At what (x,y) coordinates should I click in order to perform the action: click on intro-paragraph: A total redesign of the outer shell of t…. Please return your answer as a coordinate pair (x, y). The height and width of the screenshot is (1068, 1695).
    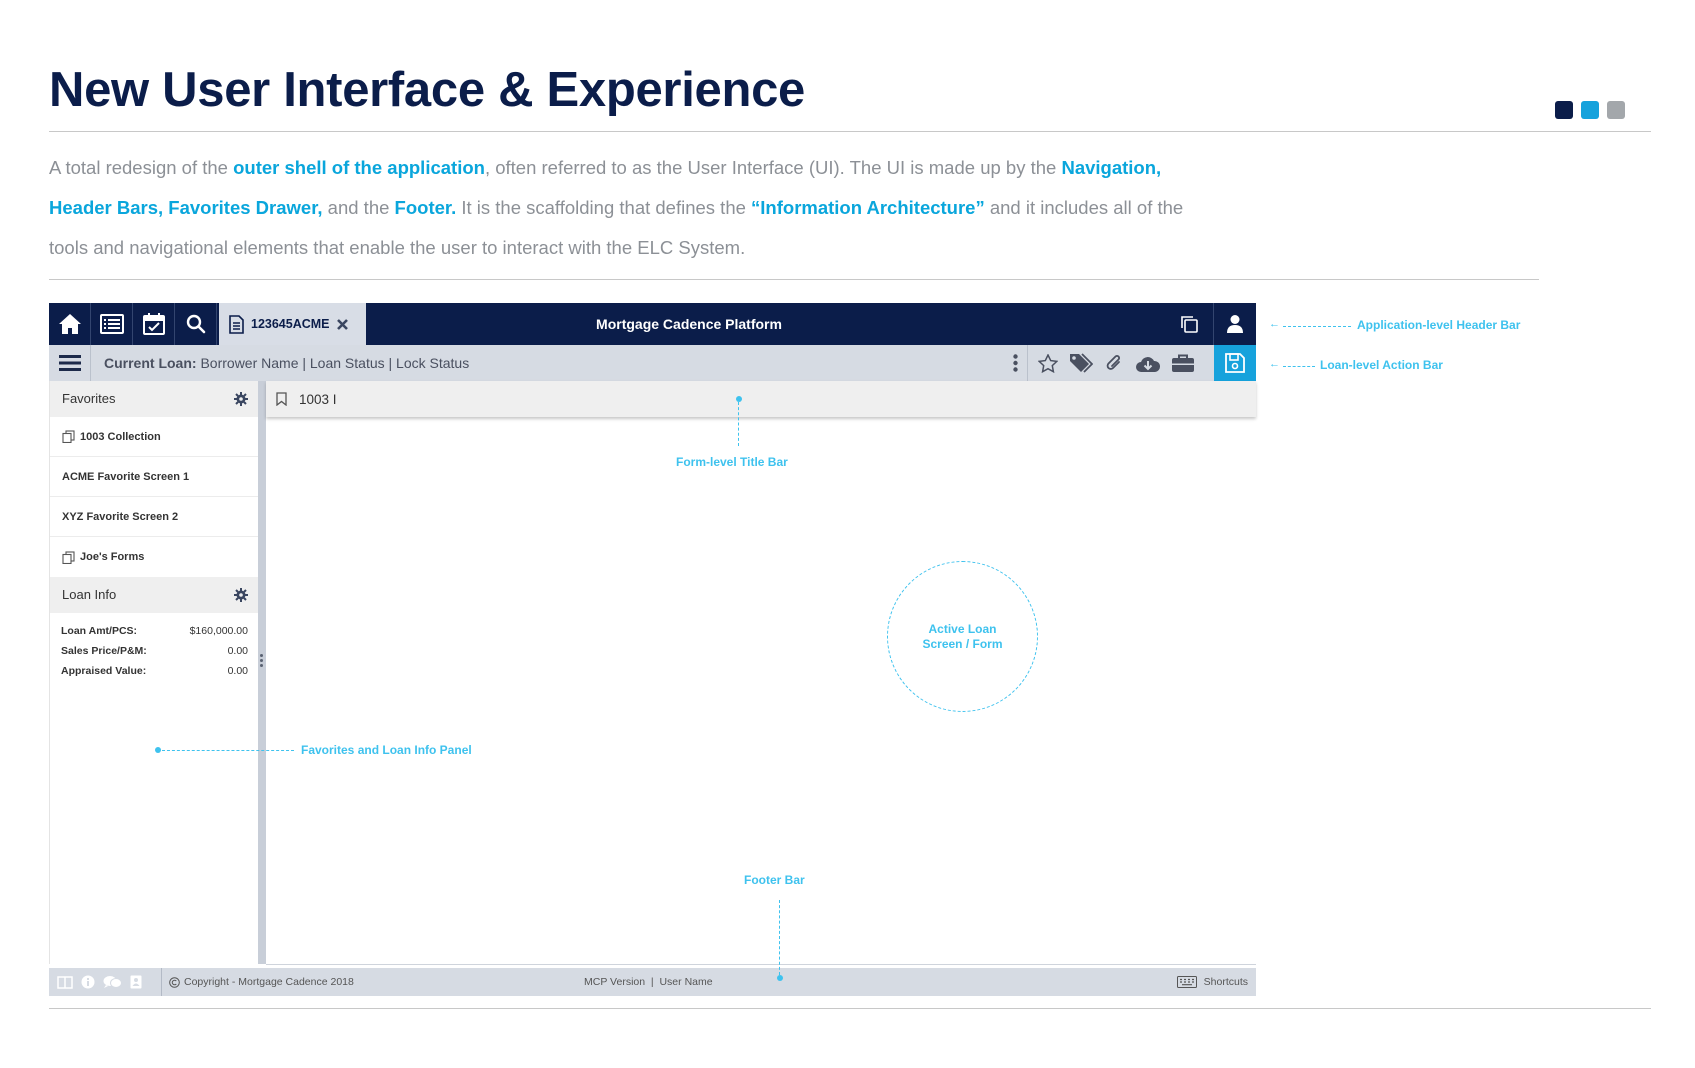
    Looking at the image, I should click on (619, 208).